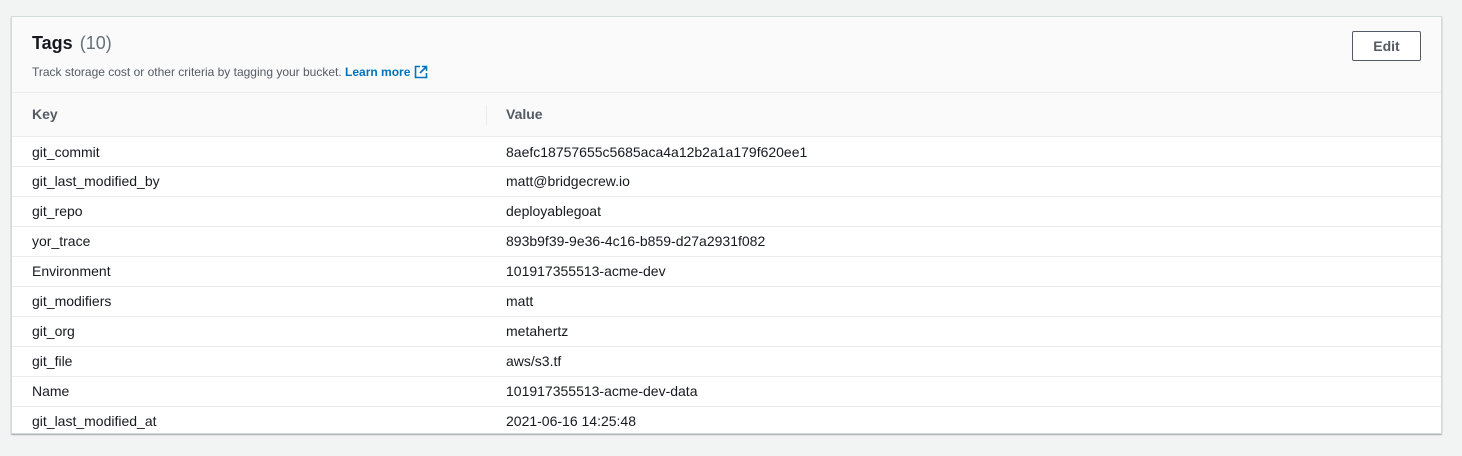 This screenshot has width=1462, height=456. I want to click on tag-key: yor_trace, so click(61, 241).